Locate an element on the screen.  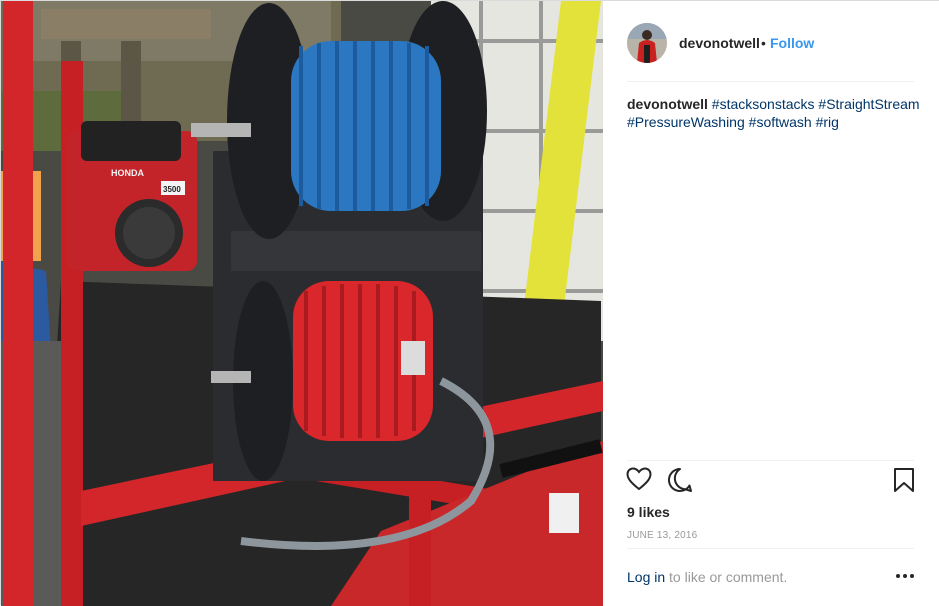
post-date: JUNE 13, 2016 is located at coordinates (662, 535).